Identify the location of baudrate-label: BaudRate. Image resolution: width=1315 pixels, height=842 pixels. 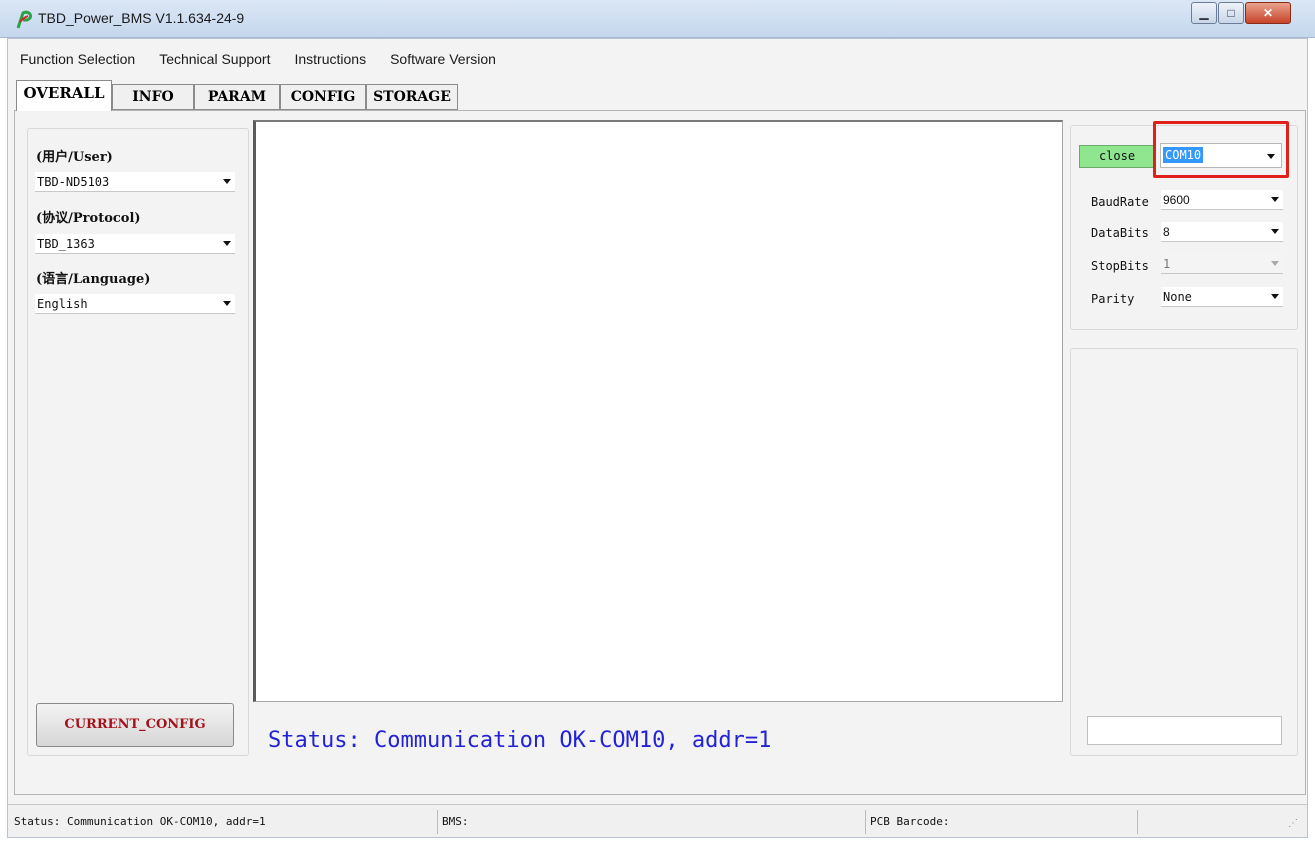
(1120, 202).